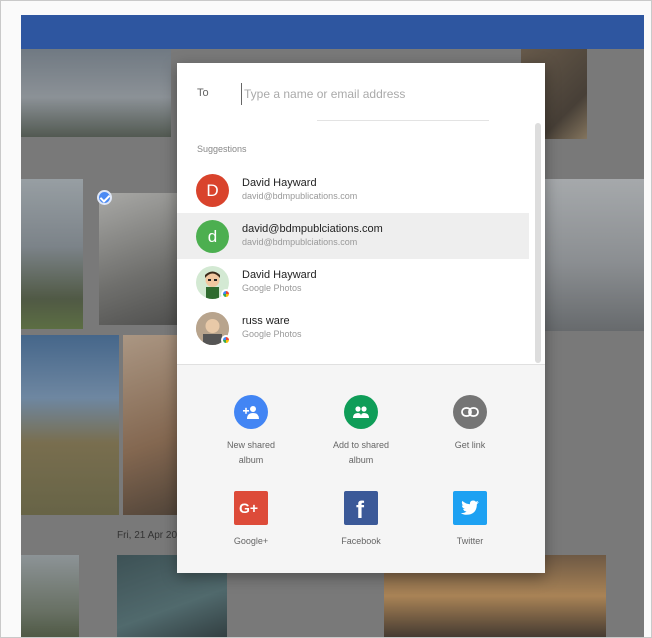 The width and height of the screenshot is (652, 638). I want to click on link-icon, so click(470, 412).